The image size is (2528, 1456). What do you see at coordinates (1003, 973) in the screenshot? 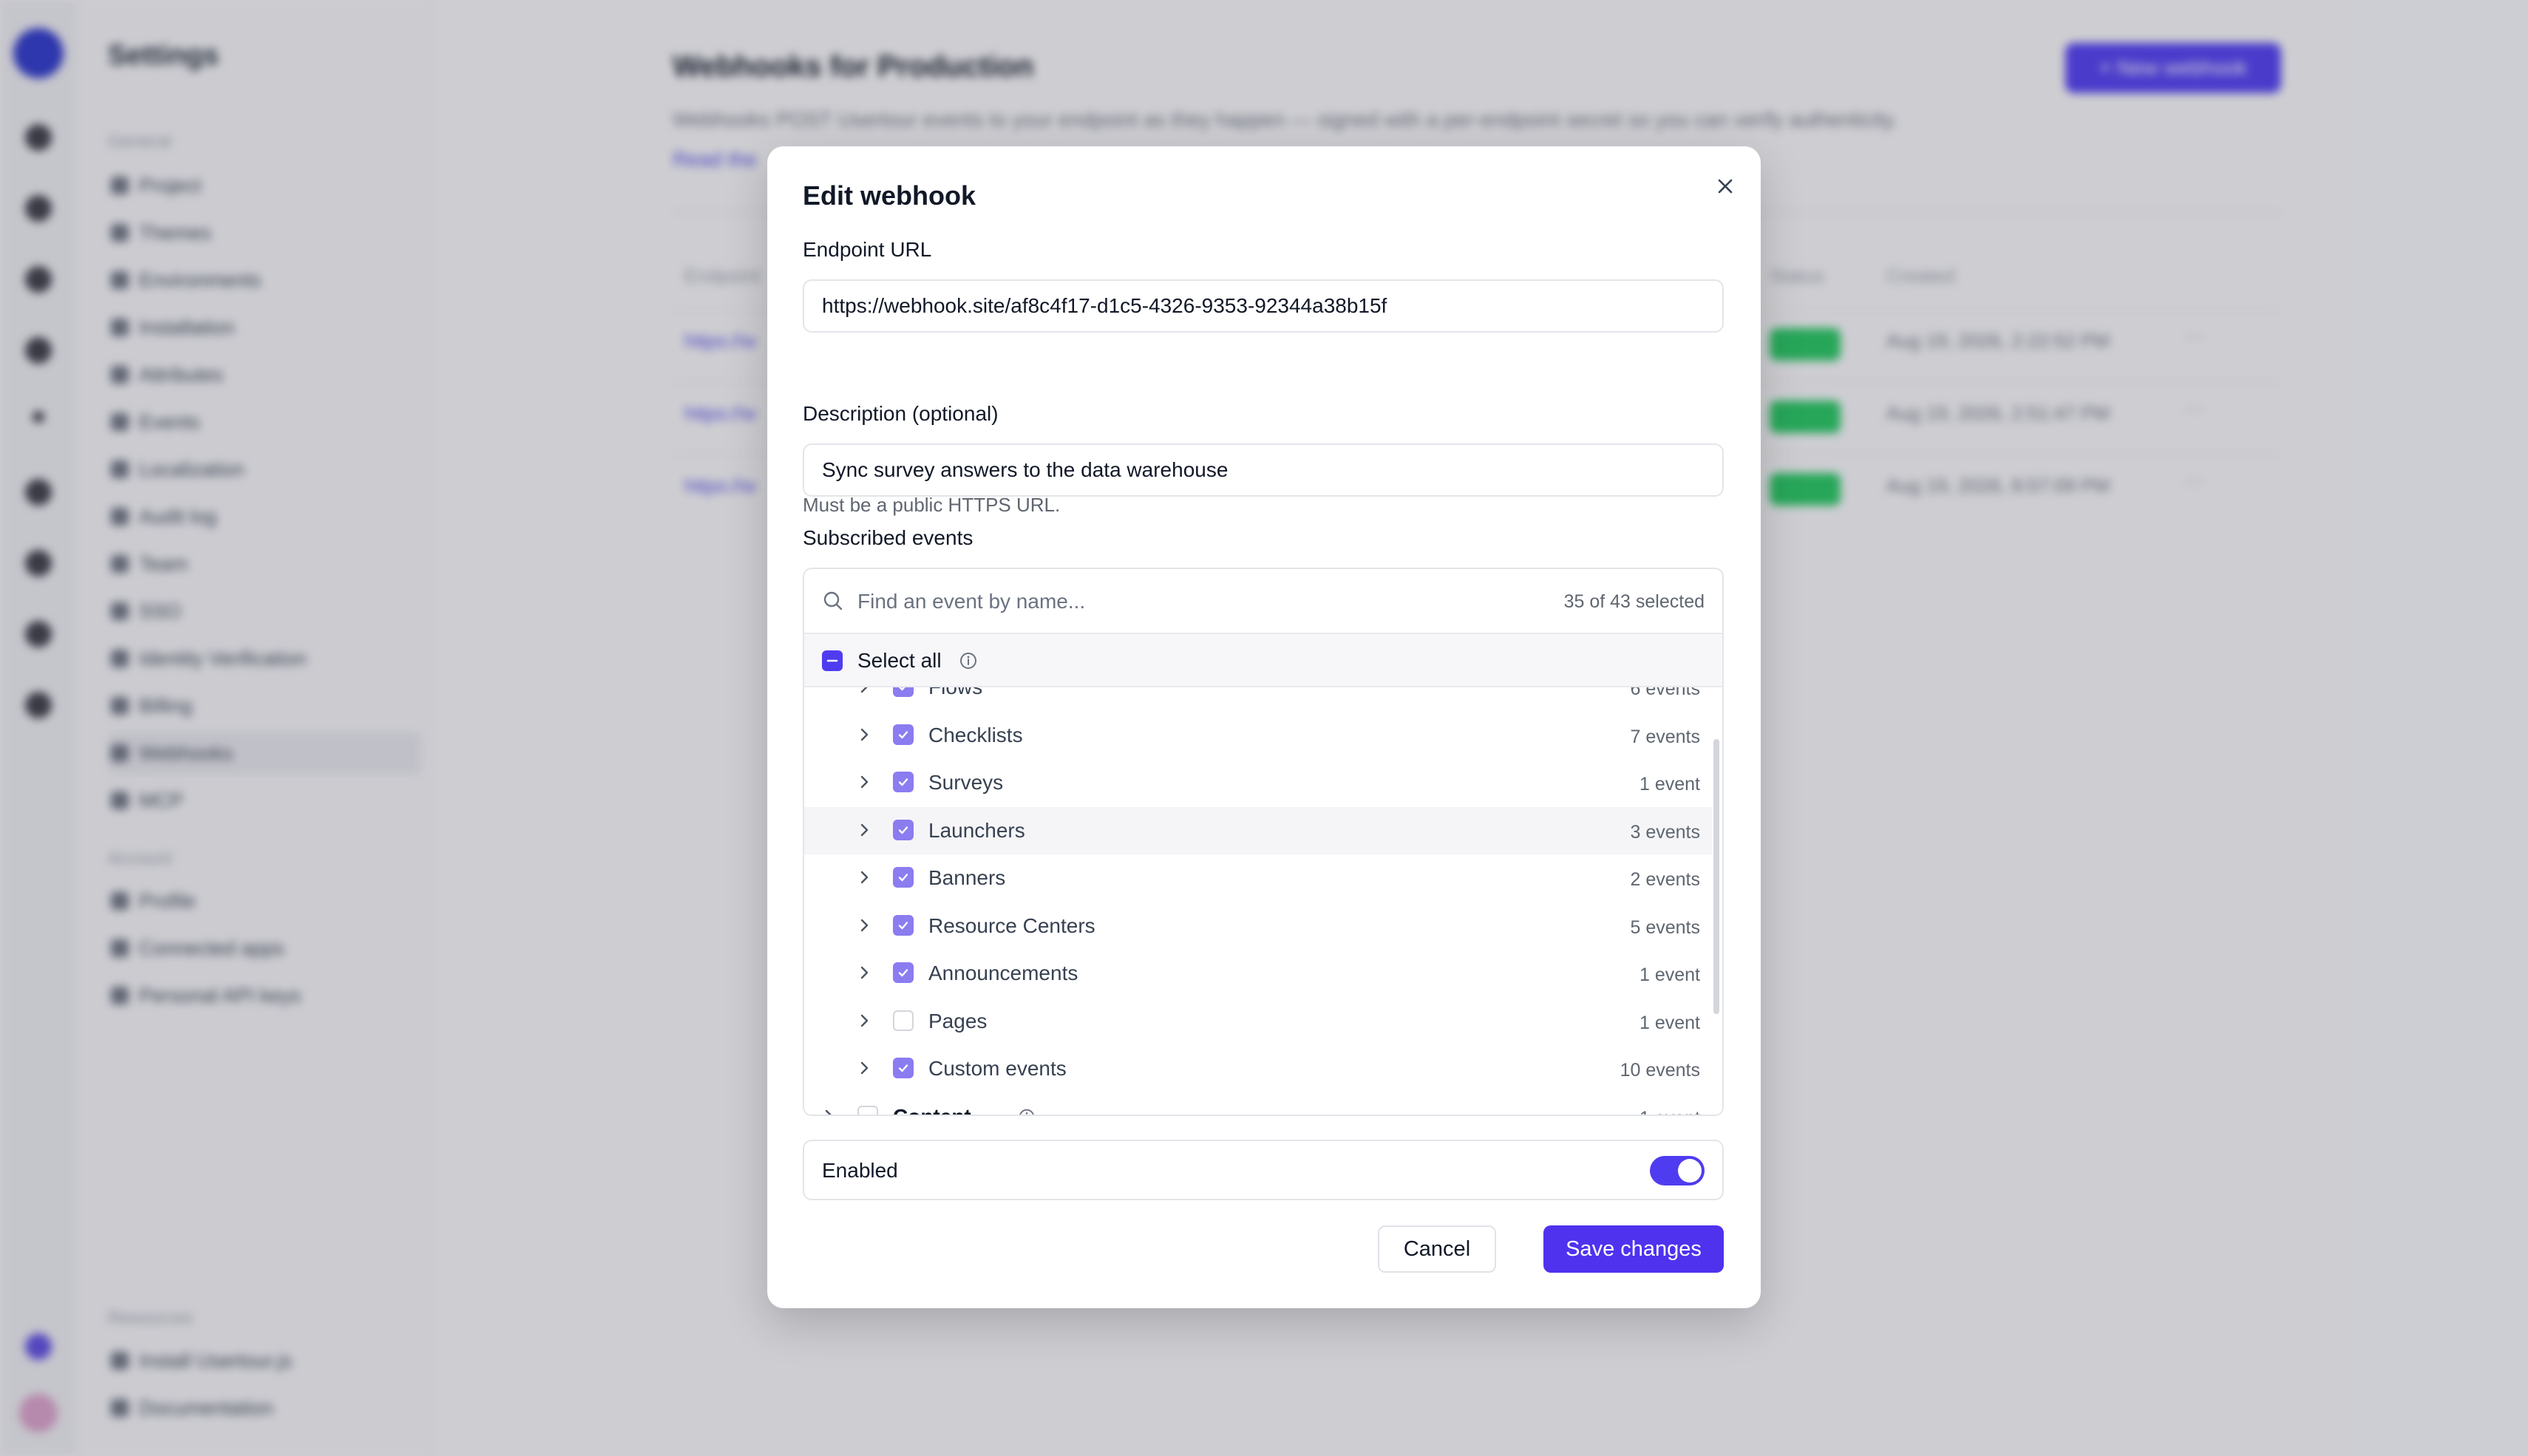
I see `event-group-name: Announcements` at bounding box center [1003, 973].